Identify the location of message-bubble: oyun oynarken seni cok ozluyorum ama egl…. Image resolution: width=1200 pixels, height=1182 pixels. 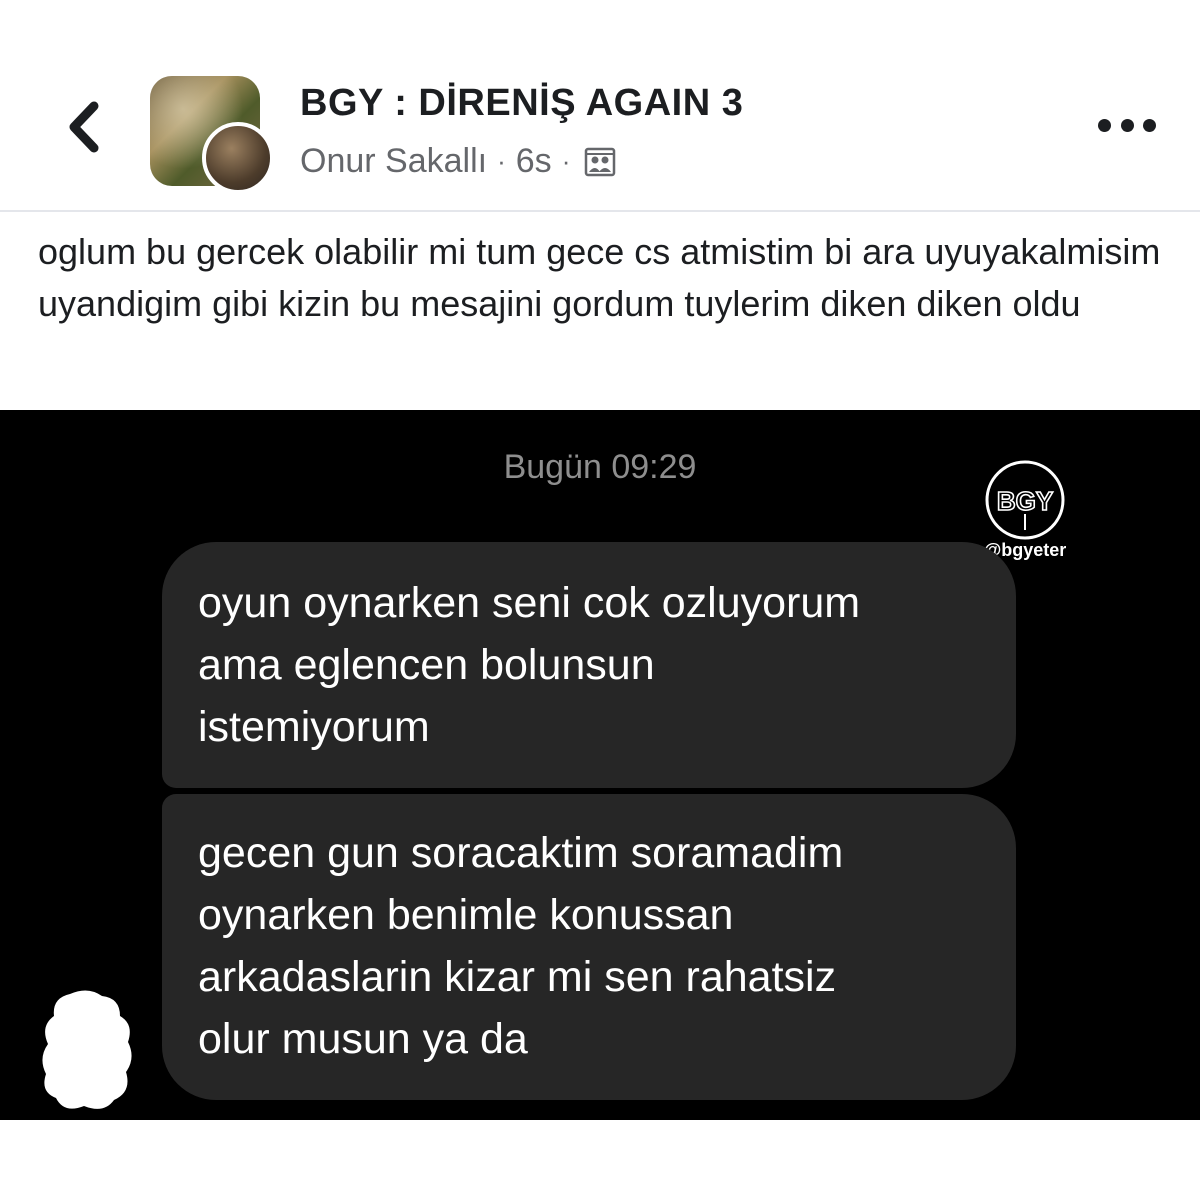
(589, 665).